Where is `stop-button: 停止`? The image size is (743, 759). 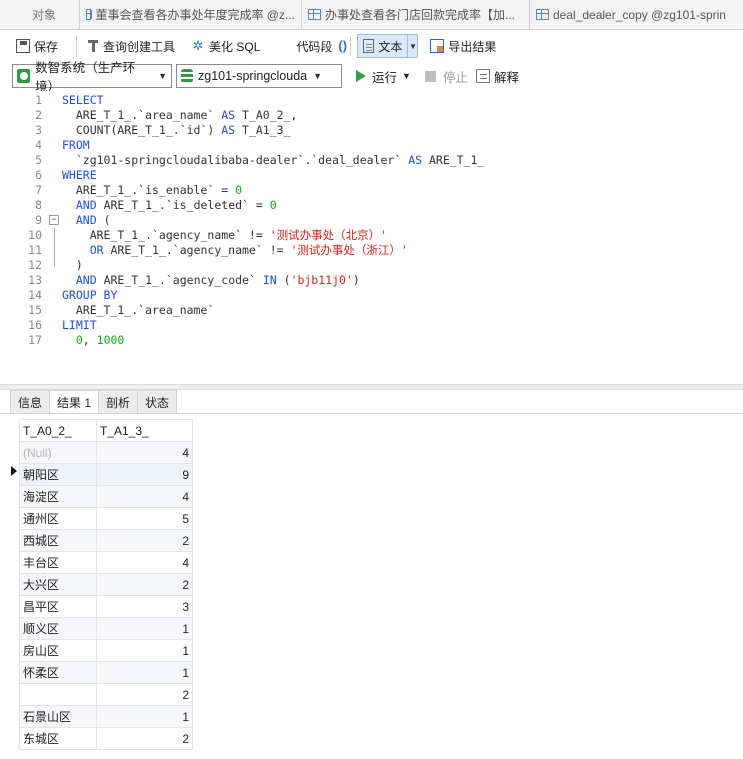
stop-button: 停止 is located at coordinates (446, 76).